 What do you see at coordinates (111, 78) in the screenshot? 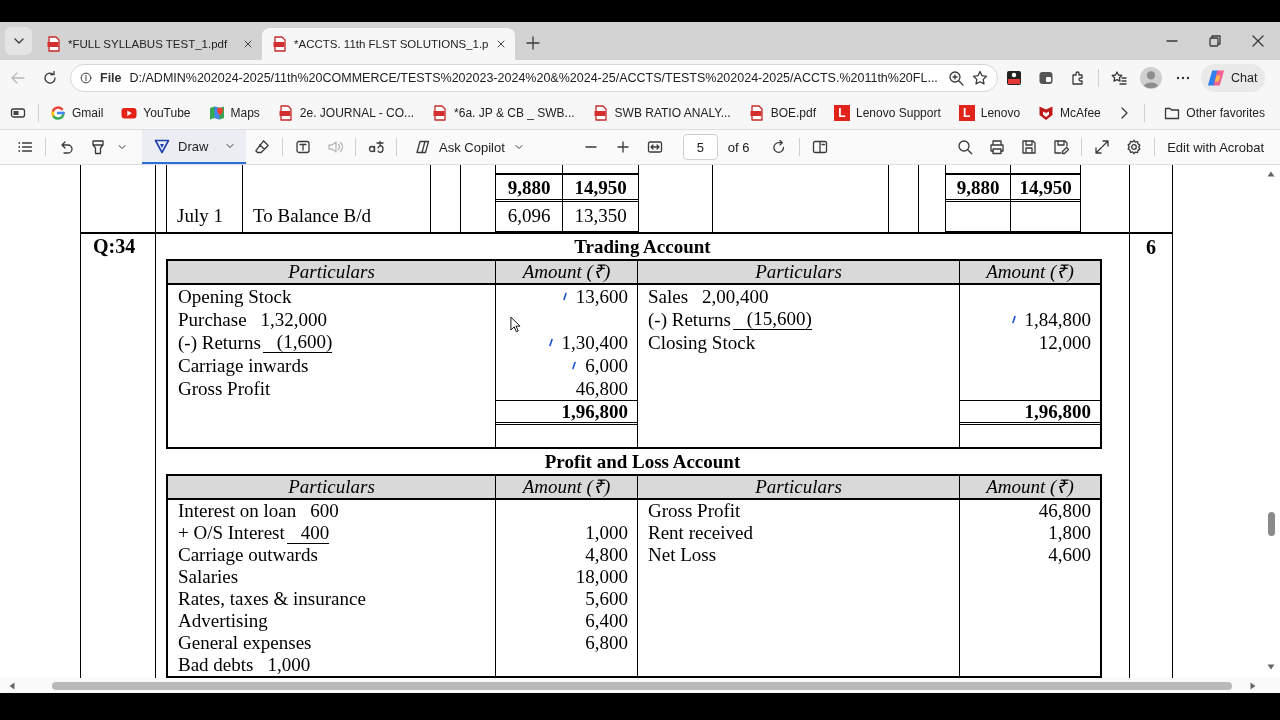
I see `scheme-label: File` at bounding box center [111, 78].